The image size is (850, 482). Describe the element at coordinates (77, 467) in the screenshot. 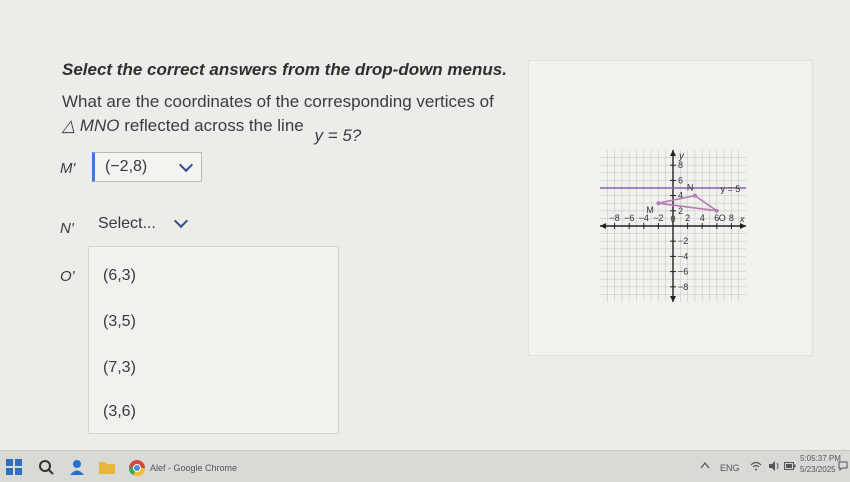

I see `people-icon` at that location.